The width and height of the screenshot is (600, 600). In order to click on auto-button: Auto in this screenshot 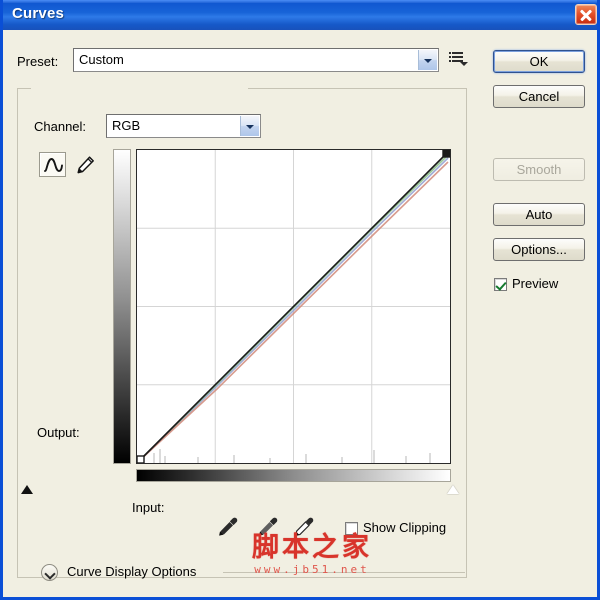, I will do `click(539, 214)`.